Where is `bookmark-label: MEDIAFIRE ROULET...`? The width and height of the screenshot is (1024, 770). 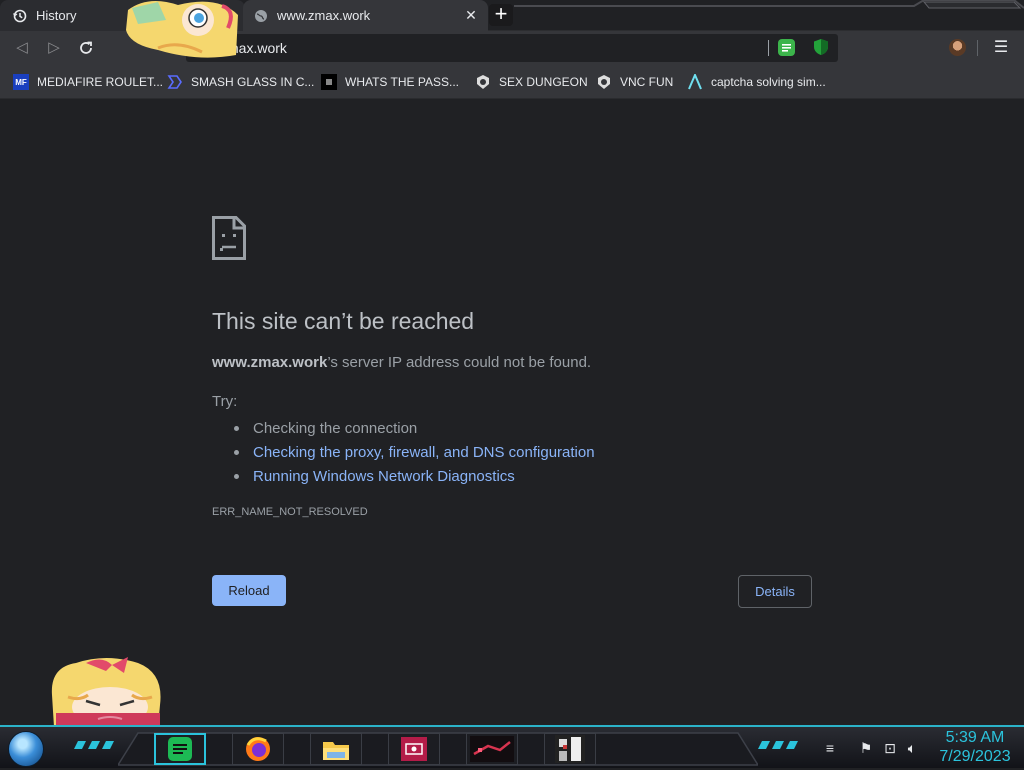
bookmark-label: MEDIAFIRE ROULET... is located at coordinates (100, 82).